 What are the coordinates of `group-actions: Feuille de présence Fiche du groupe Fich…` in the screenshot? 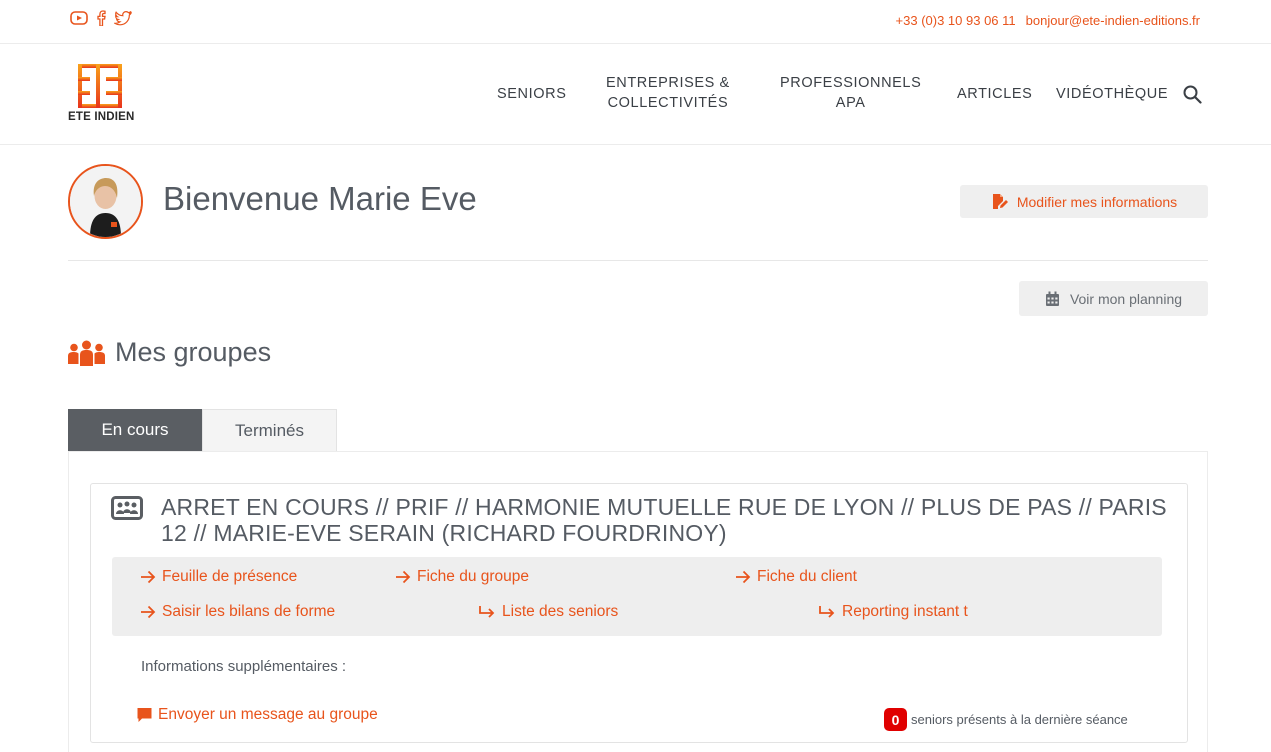 It's located at (637, 596).